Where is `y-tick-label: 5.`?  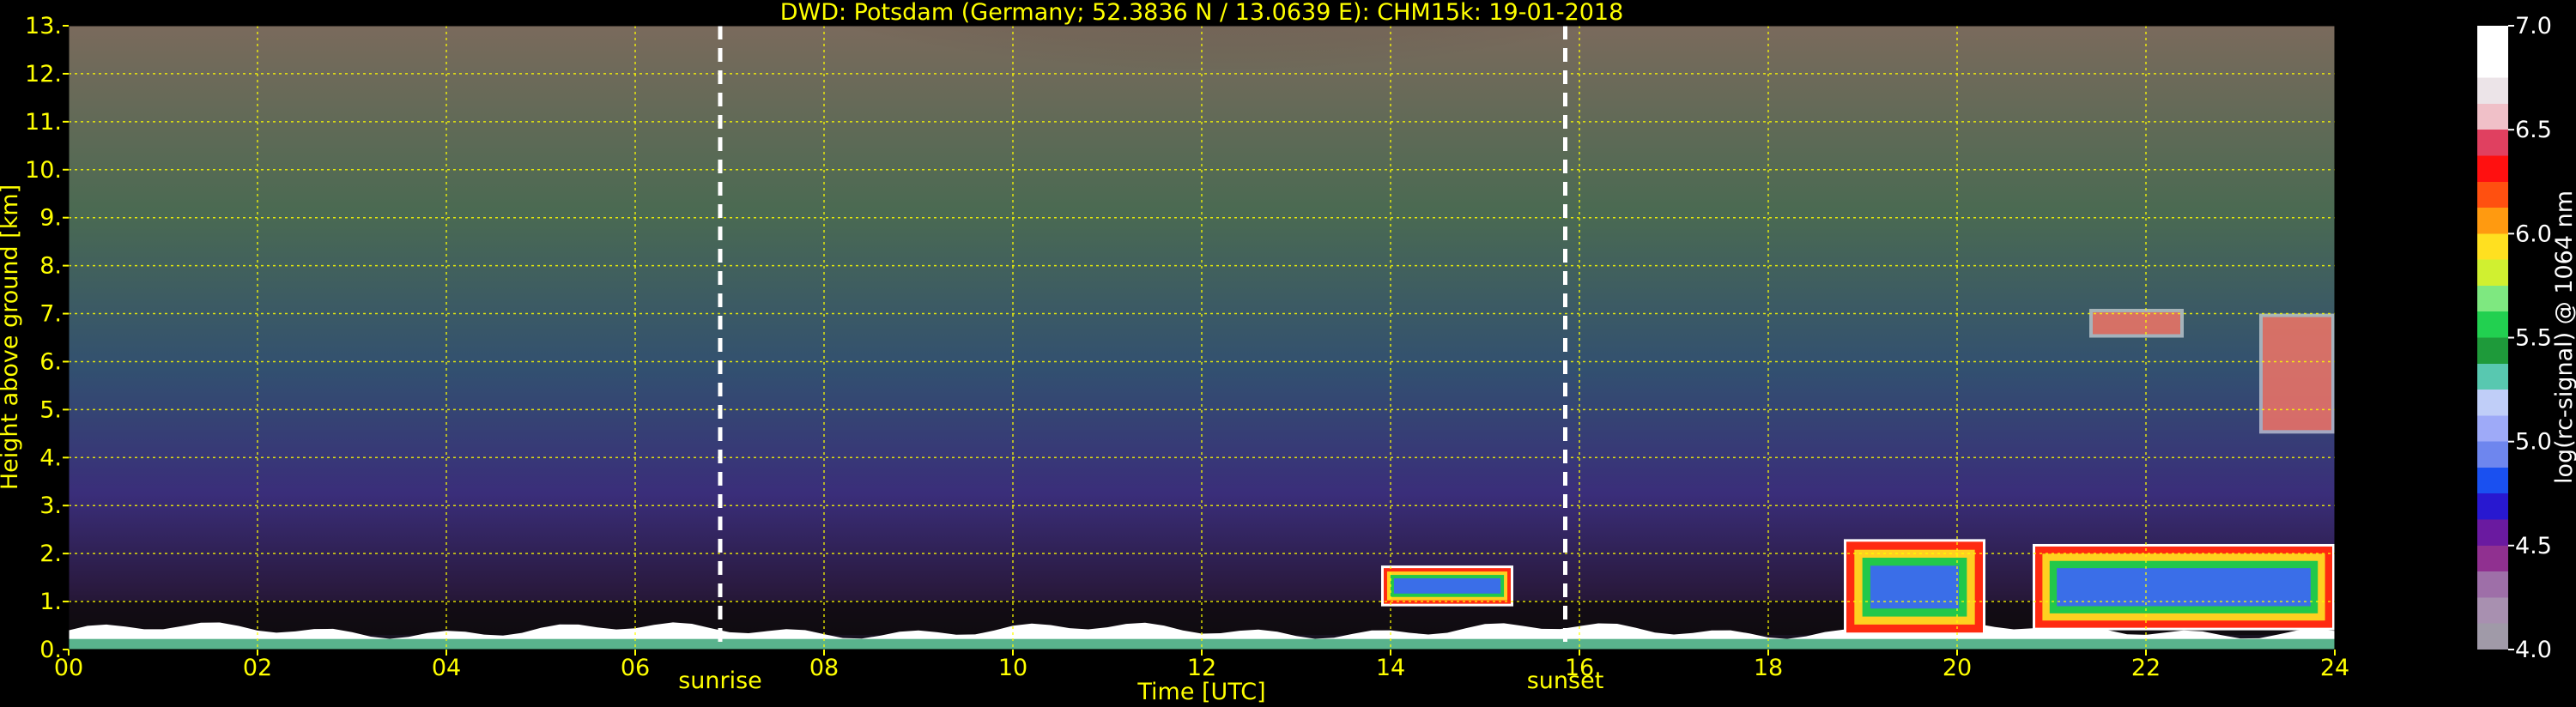
y-tick-label: 5. is located at coordinates (50, 409).